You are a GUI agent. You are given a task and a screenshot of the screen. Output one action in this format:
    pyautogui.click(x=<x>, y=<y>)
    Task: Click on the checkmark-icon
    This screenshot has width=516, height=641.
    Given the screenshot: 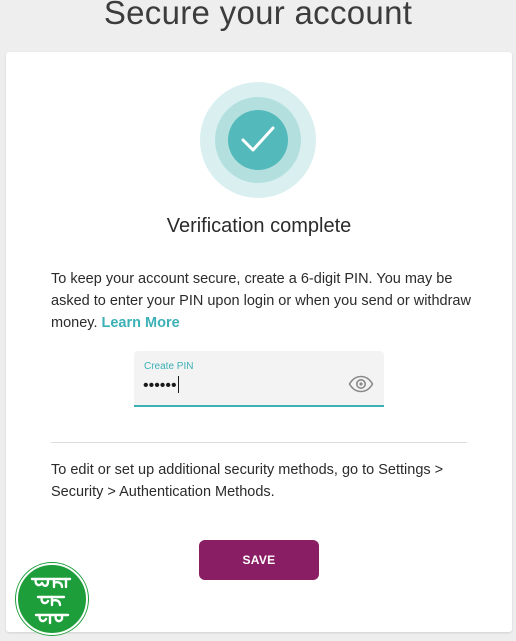 What is the action you would take?
    pyautogui.click(x=258, y=139)
    